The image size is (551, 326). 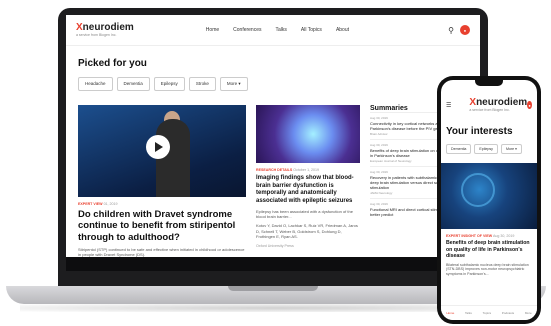 I want to click on play-icon, so click(x=158, y=147).